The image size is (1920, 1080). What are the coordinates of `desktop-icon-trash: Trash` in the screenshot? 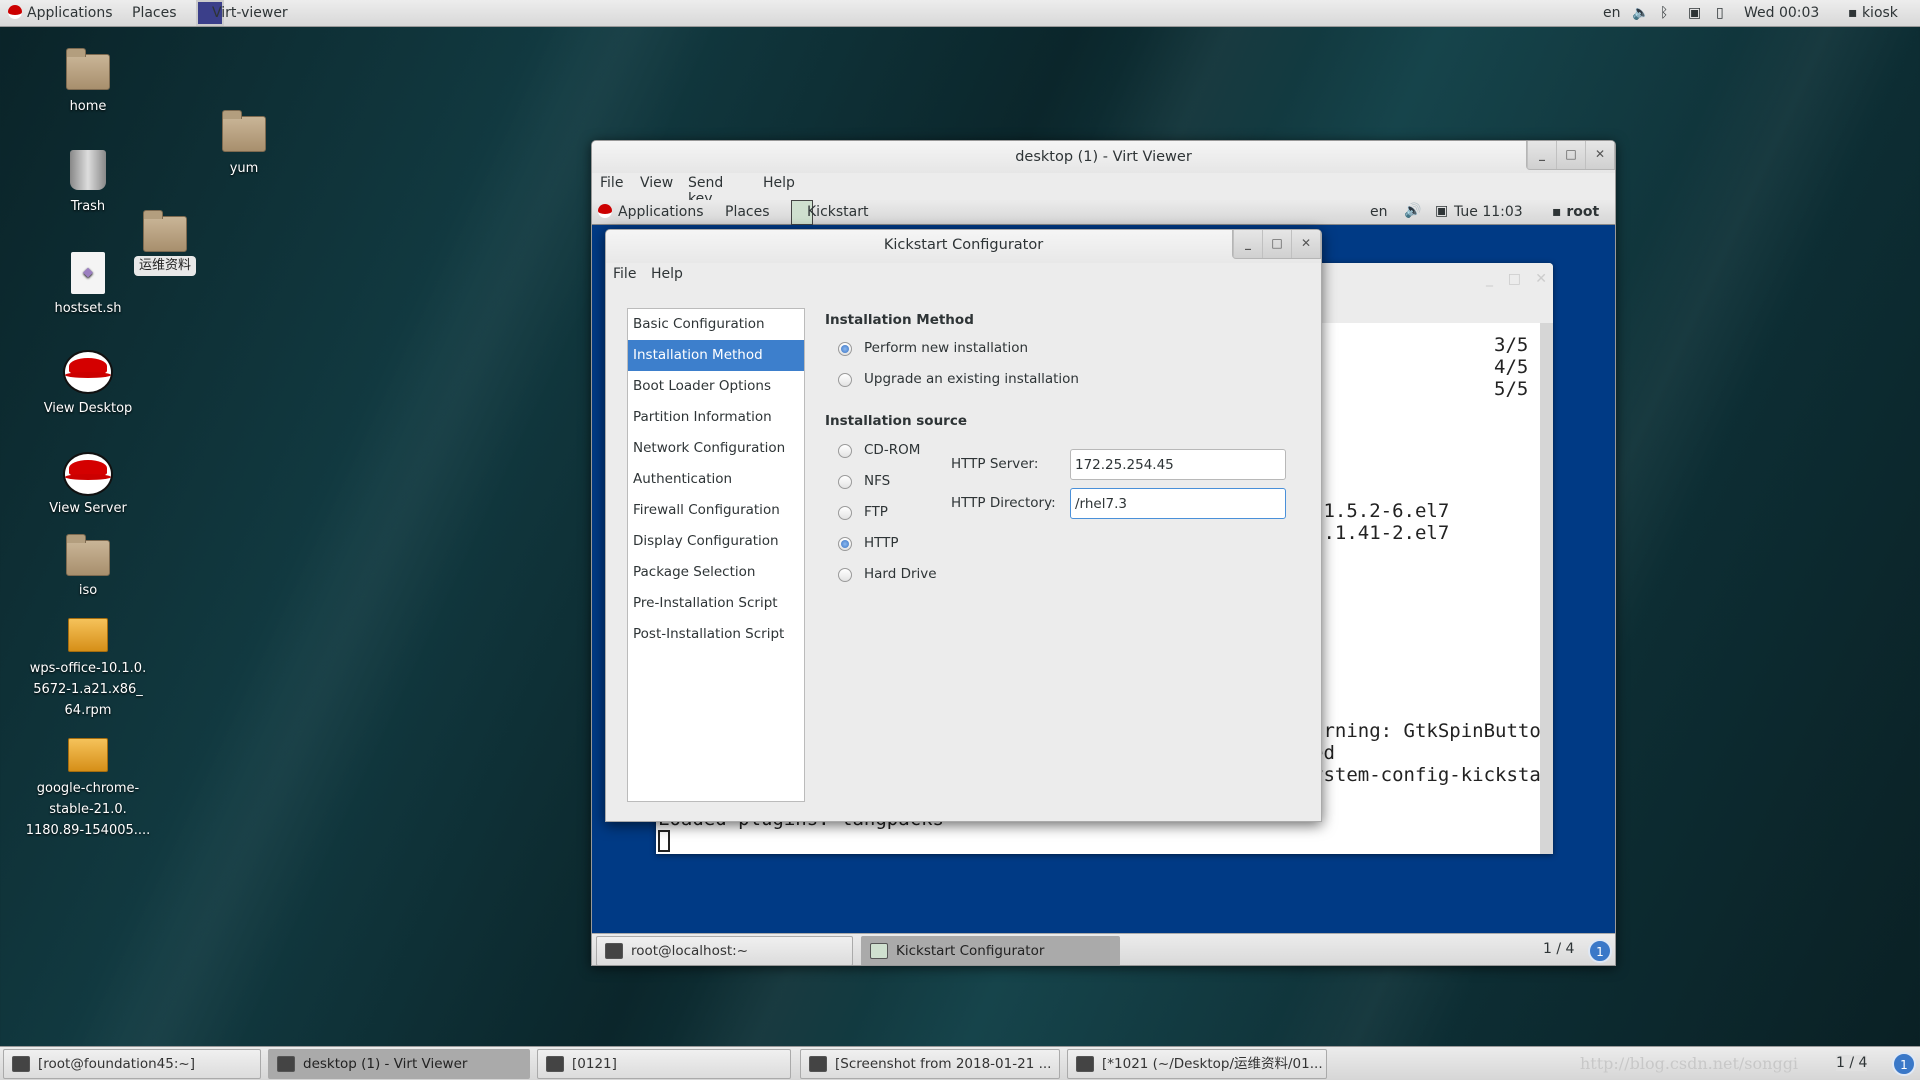 It's located at (88, 183).